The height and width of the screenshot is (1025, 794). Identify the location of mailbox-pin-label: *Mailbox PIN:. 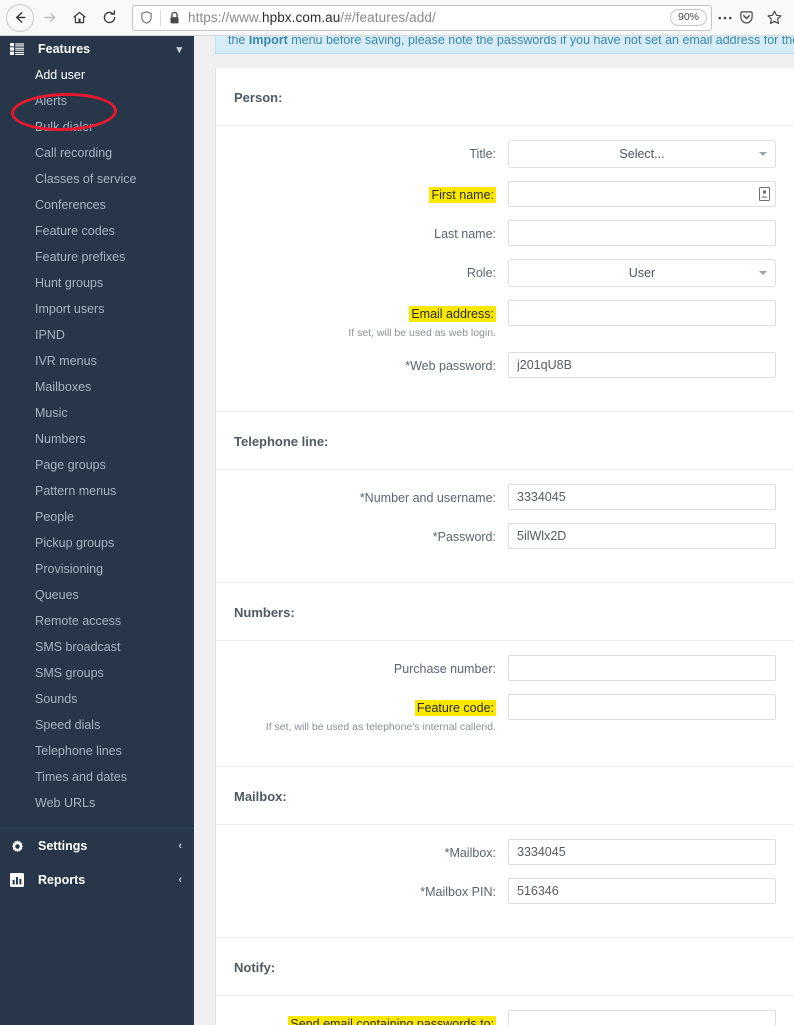
(458, 892).